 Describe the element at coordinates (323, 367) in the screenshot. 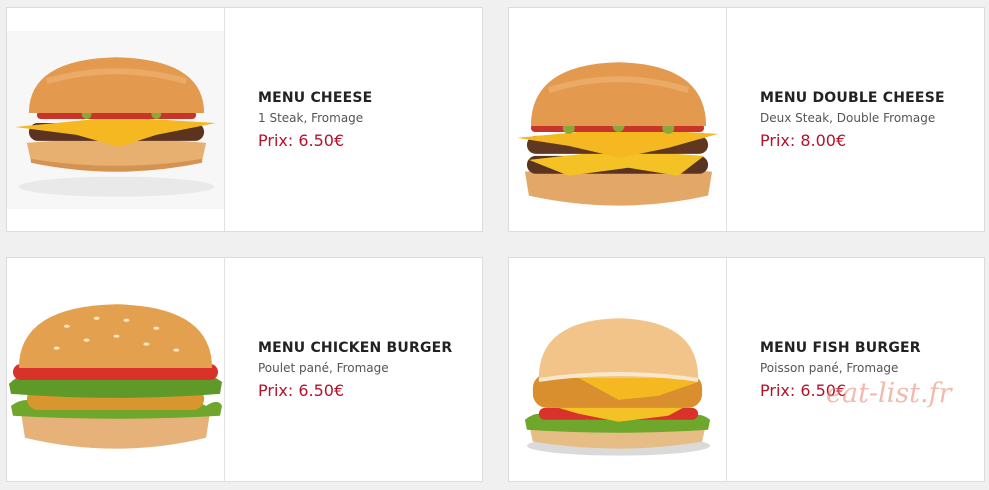

I see `menu-item-description: Poulet pané, Fromage` at that location.